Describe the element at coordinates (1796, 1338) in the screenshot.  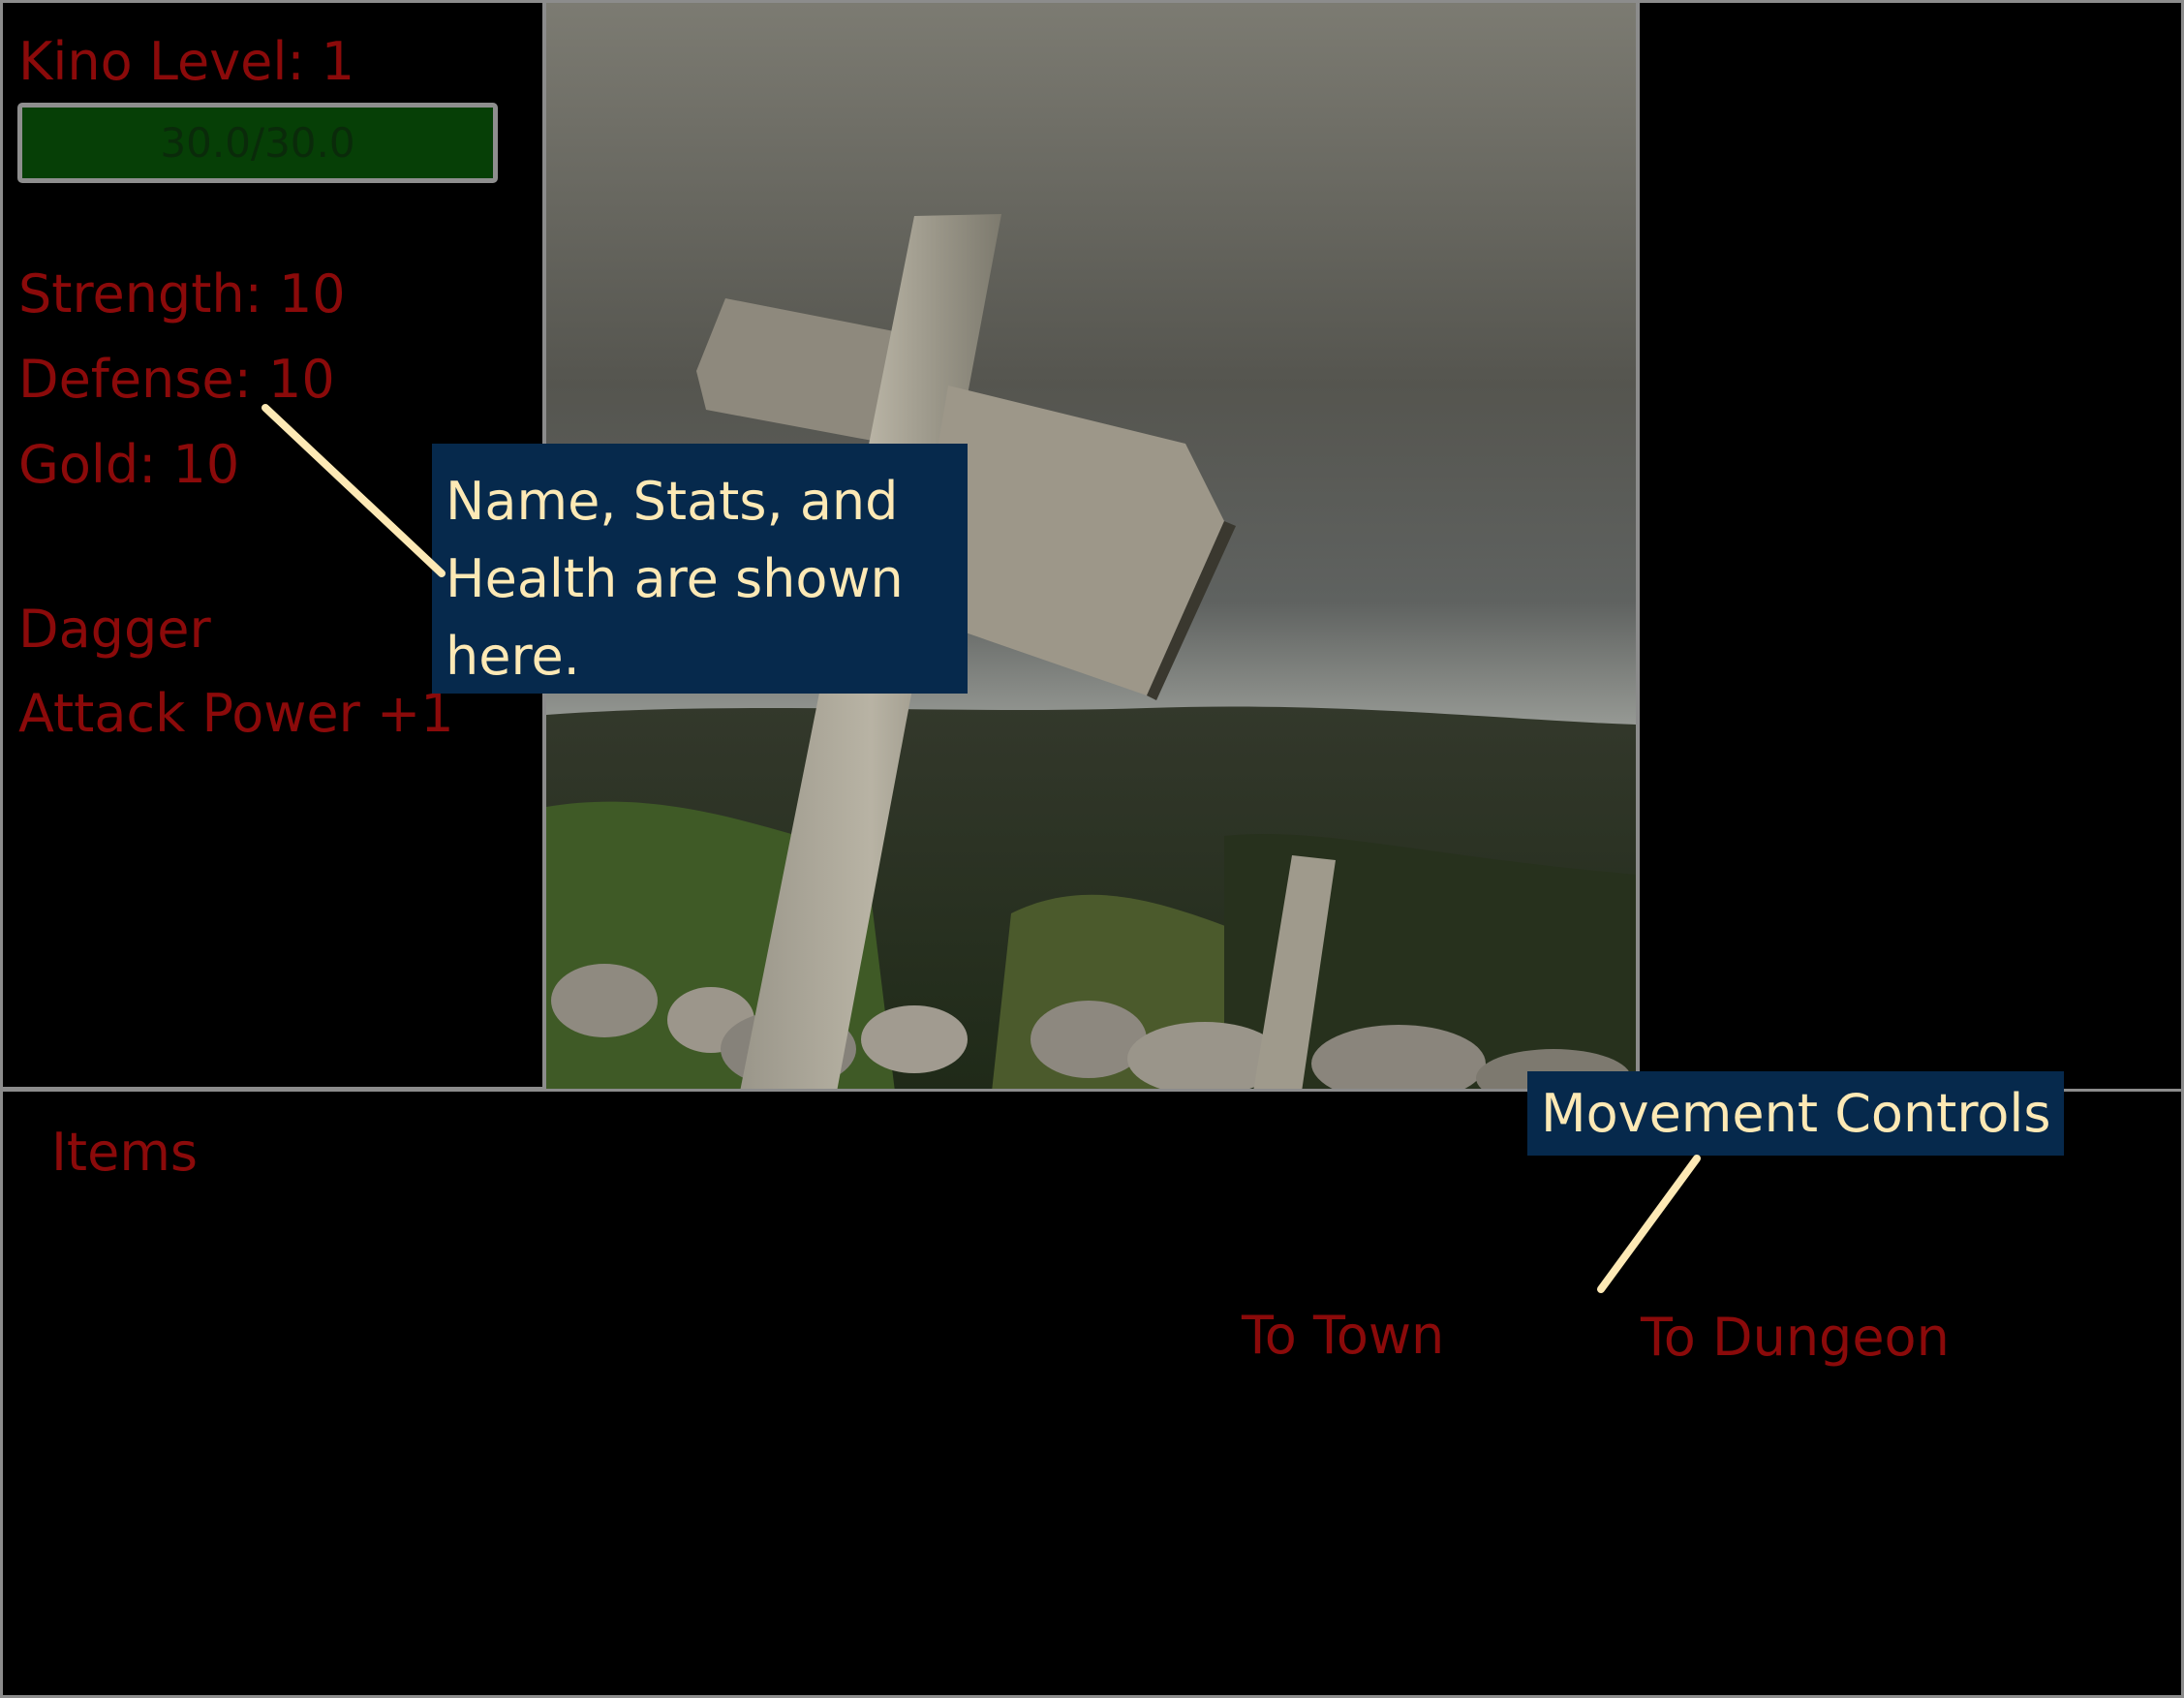
I see `to-dungeon-button: To Dungeon` at that location.